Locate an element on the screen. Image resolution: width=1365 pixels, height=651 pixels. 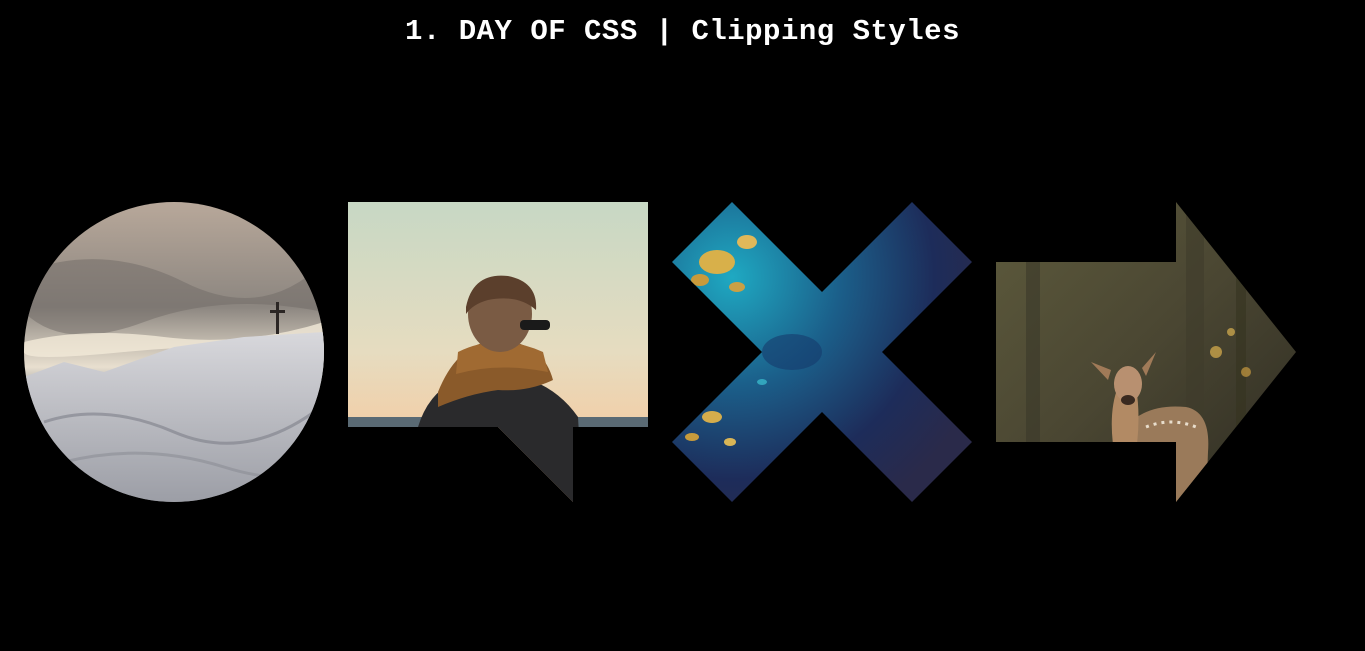
page-title: 1. DAY OF CSS | Clipping Styles is located at coordinates (682, 31).